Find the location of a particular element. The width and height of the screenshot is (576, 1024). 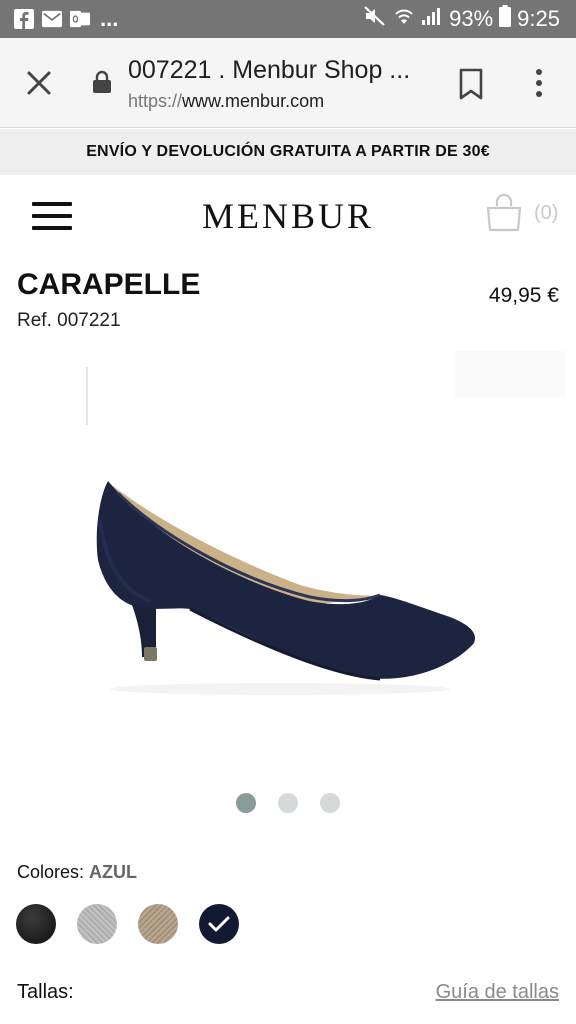

more-options-icon is located at coordinates (539, 83).